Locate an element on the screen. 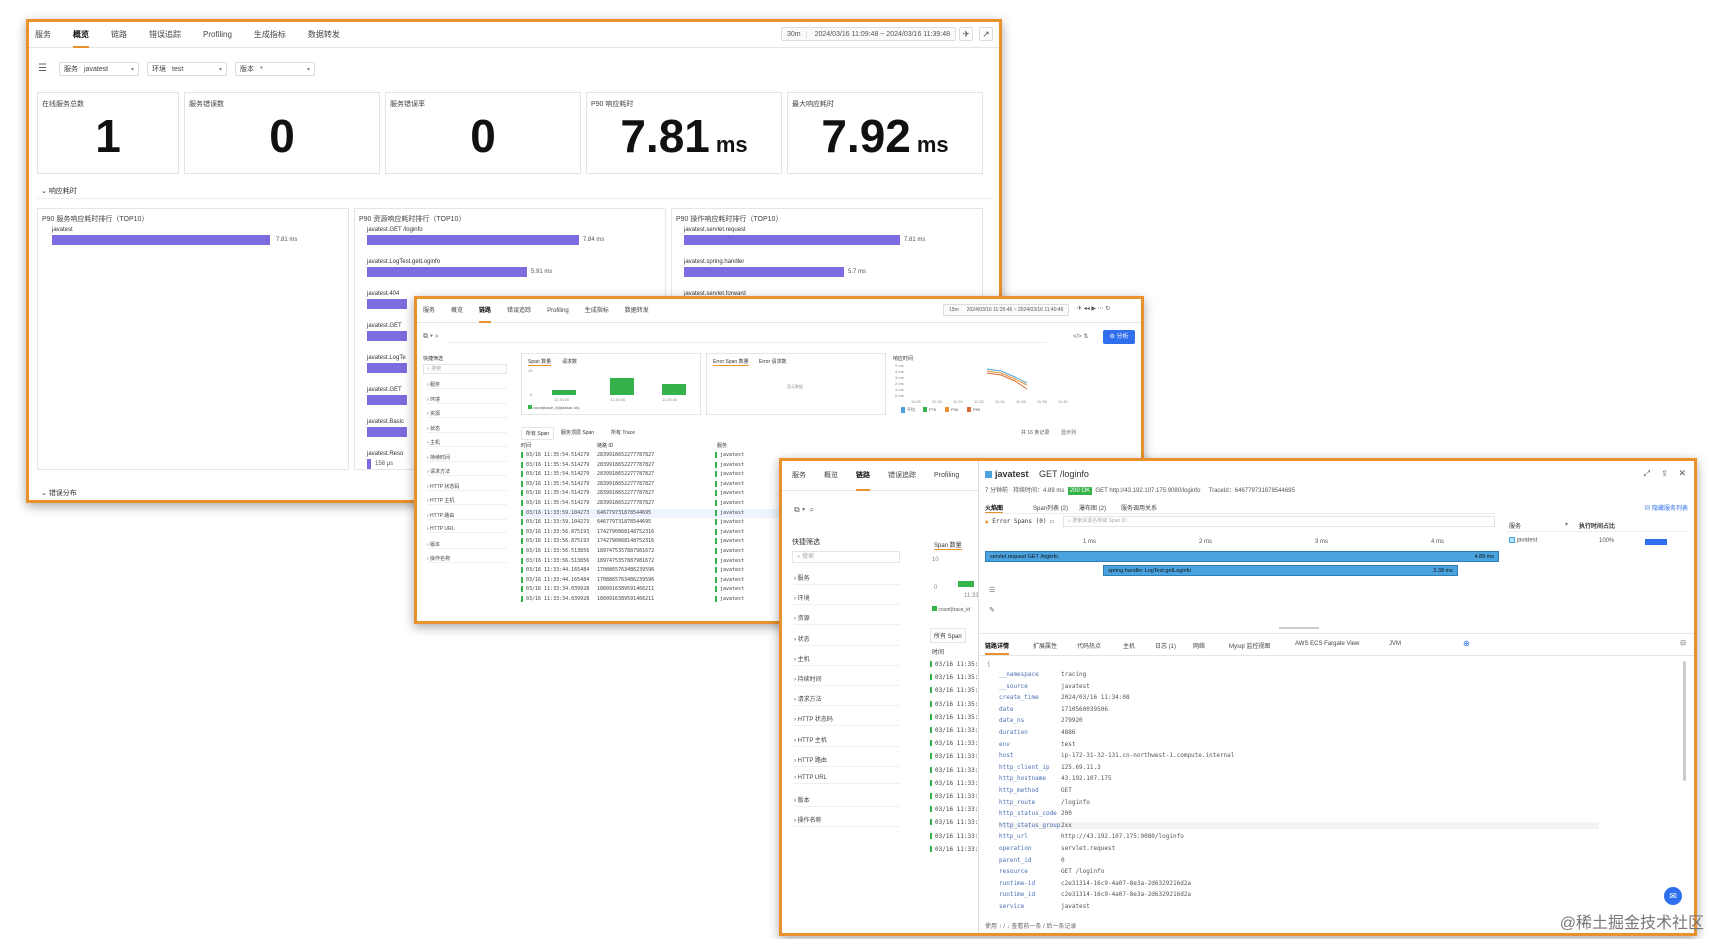 The image size is (1714, 939). tab-traces: 链路 is located at coordinates (863, 476).